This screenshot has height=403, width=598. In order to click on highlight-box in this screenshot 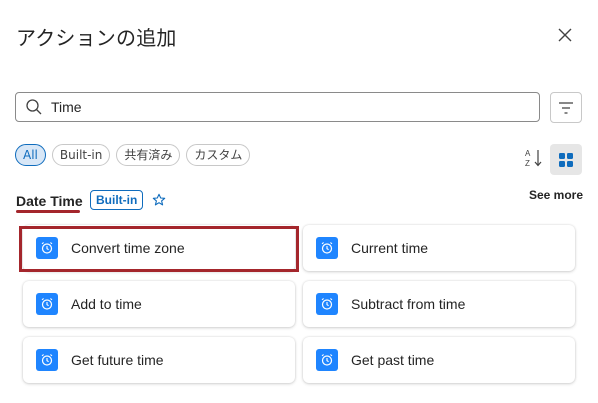, I will do `click(159, 249)`.